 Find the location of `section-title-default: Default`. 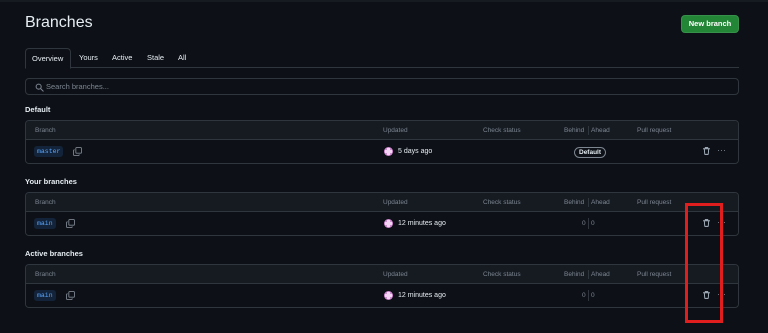

section-title-default: Default is located at coordinates (38, 109).